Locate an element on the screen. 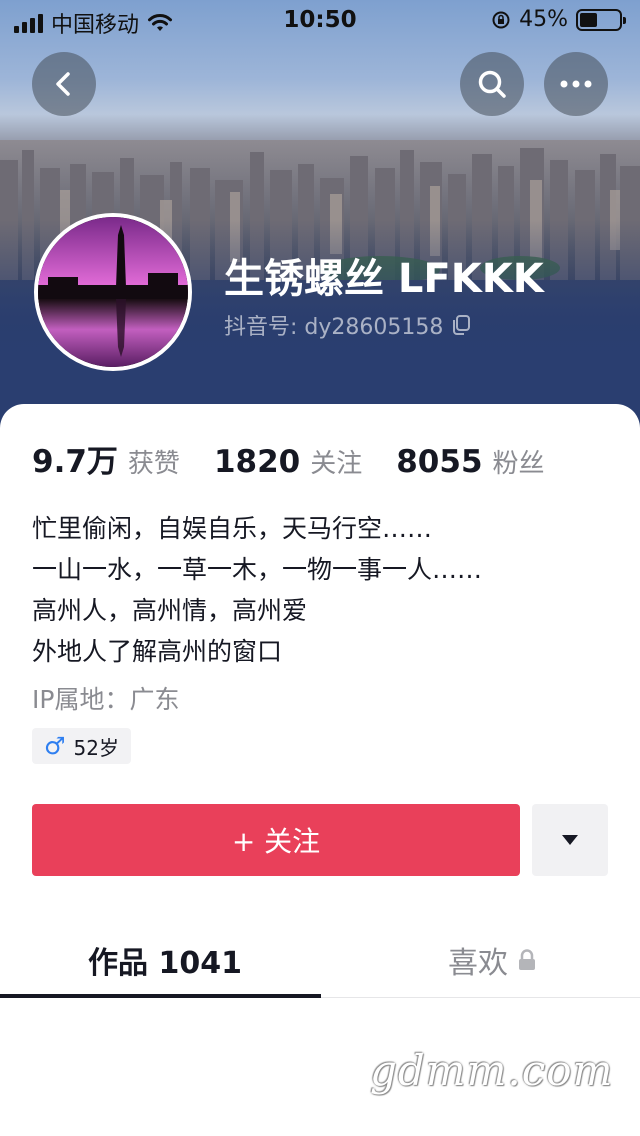 This screenshot has width=640, height=1136. avatar-image is located at coordinates (113, 292).